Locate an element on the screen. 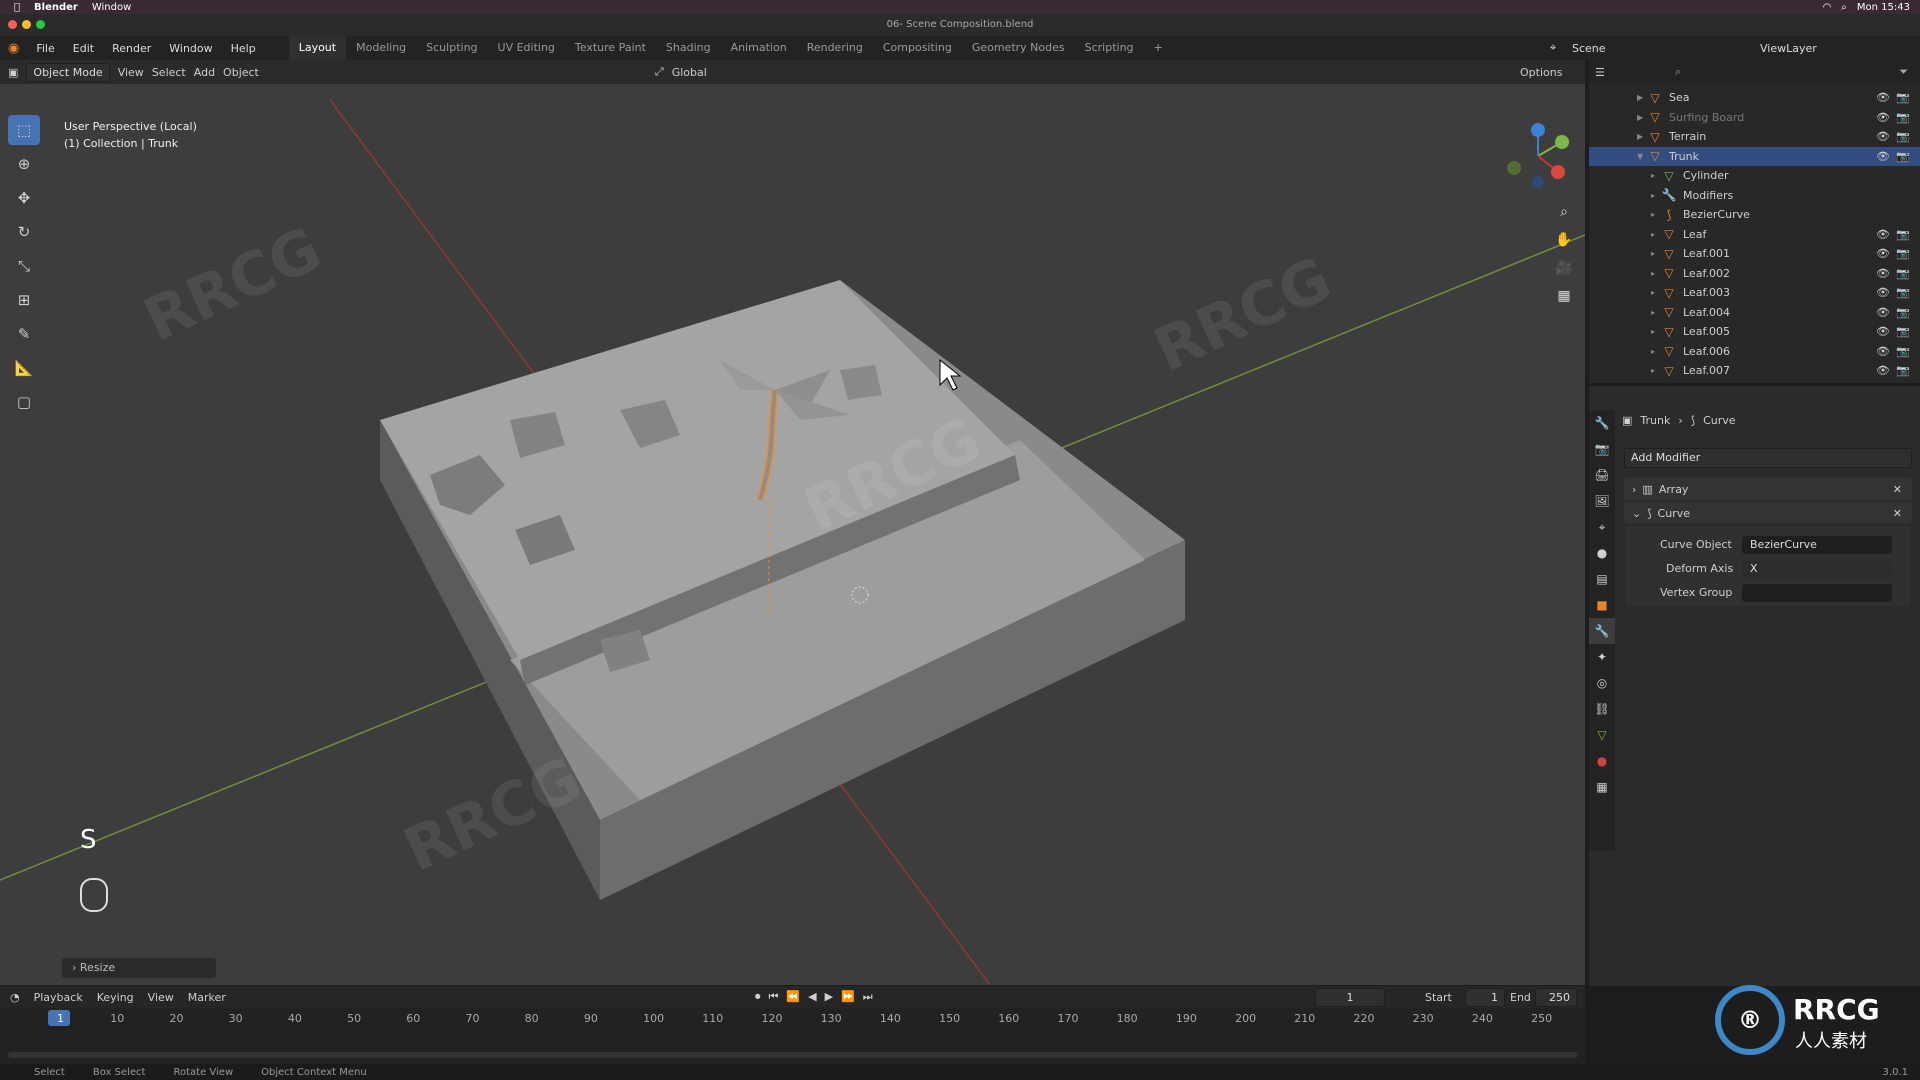 The image size is (1920, 1080). texture-tab-icon: ▦ is located at coordinates (1602, 787).